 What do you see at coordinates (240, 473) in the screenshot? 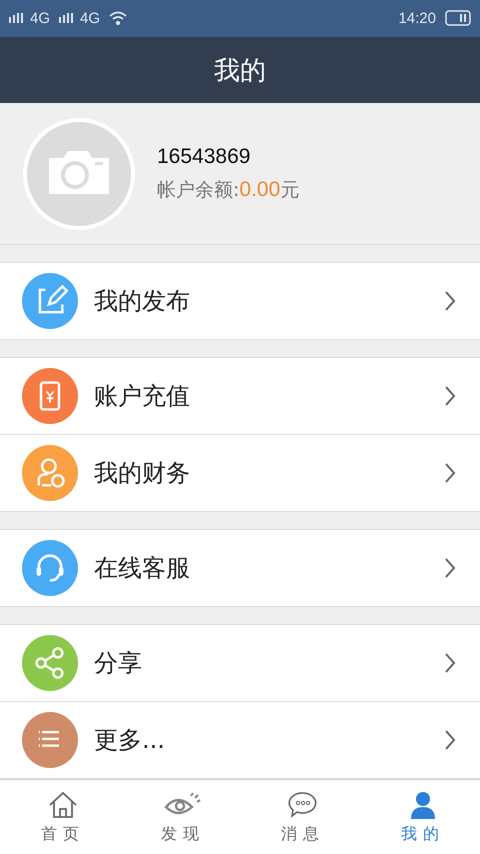
I see `menu-item: 我的财务` at bounding box center [240, 473].